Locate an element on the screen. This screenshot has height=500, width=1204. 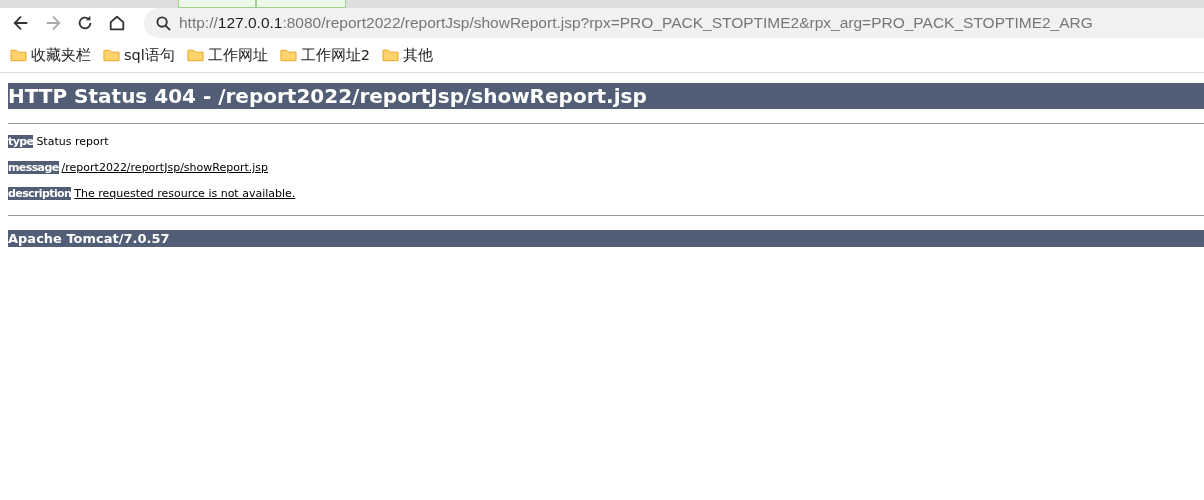
server-footer: Apache Tomcat/7.0.57 is located at coordinates (606, 238).